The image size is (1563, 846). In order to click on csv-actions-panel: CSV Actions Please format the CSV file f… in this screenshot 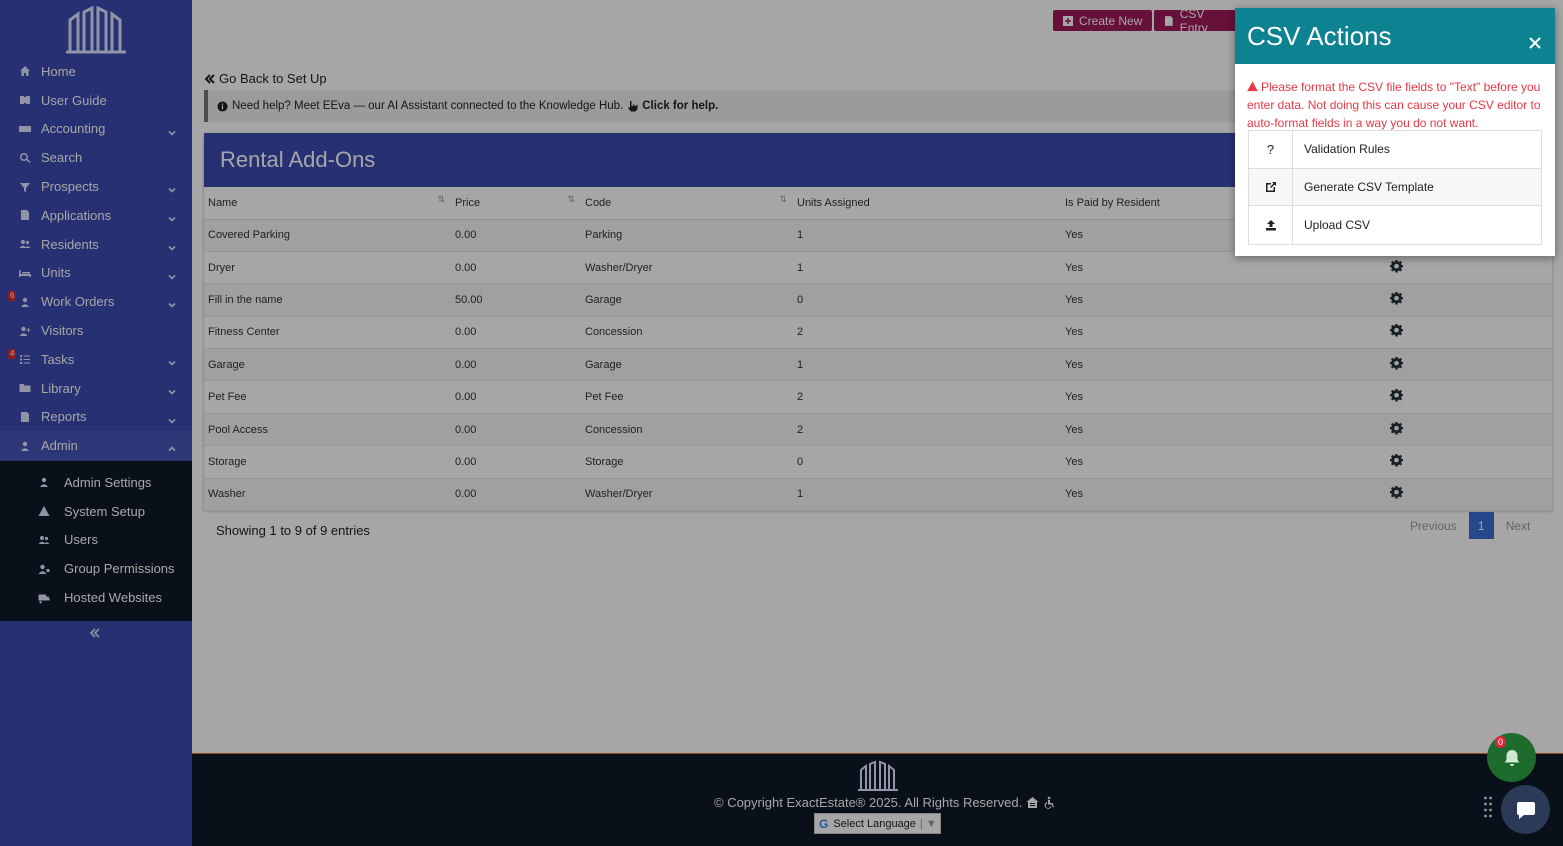, I will do `click(1395, 132)`.